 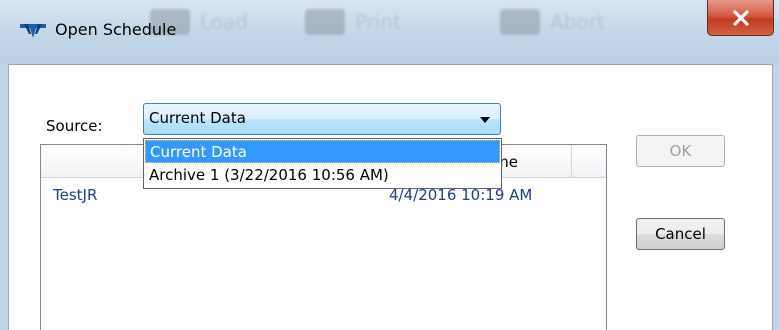 What do you see at coordinates (325, 22) in the screenshot?
I see `printer-icon` at bounding box center [325, 22].